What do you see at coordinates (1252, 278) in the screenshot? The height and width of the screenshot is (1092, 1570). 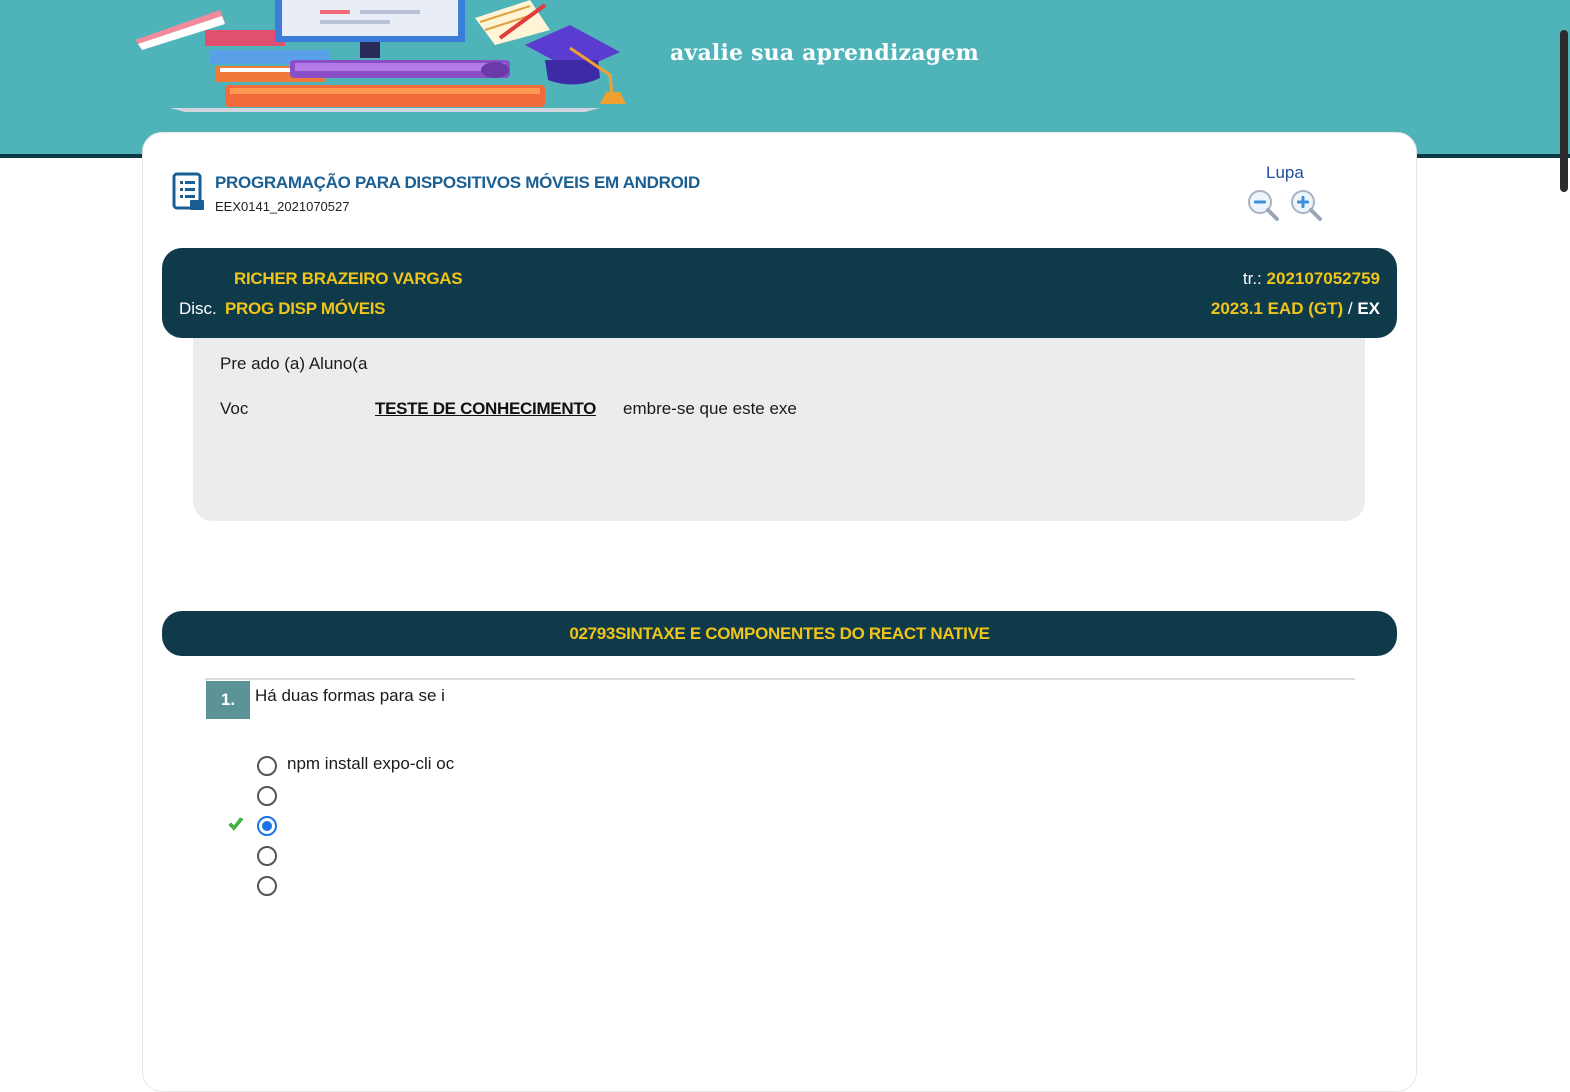 I see `registration-label: tr.:` at bounding box center [1252, 278].